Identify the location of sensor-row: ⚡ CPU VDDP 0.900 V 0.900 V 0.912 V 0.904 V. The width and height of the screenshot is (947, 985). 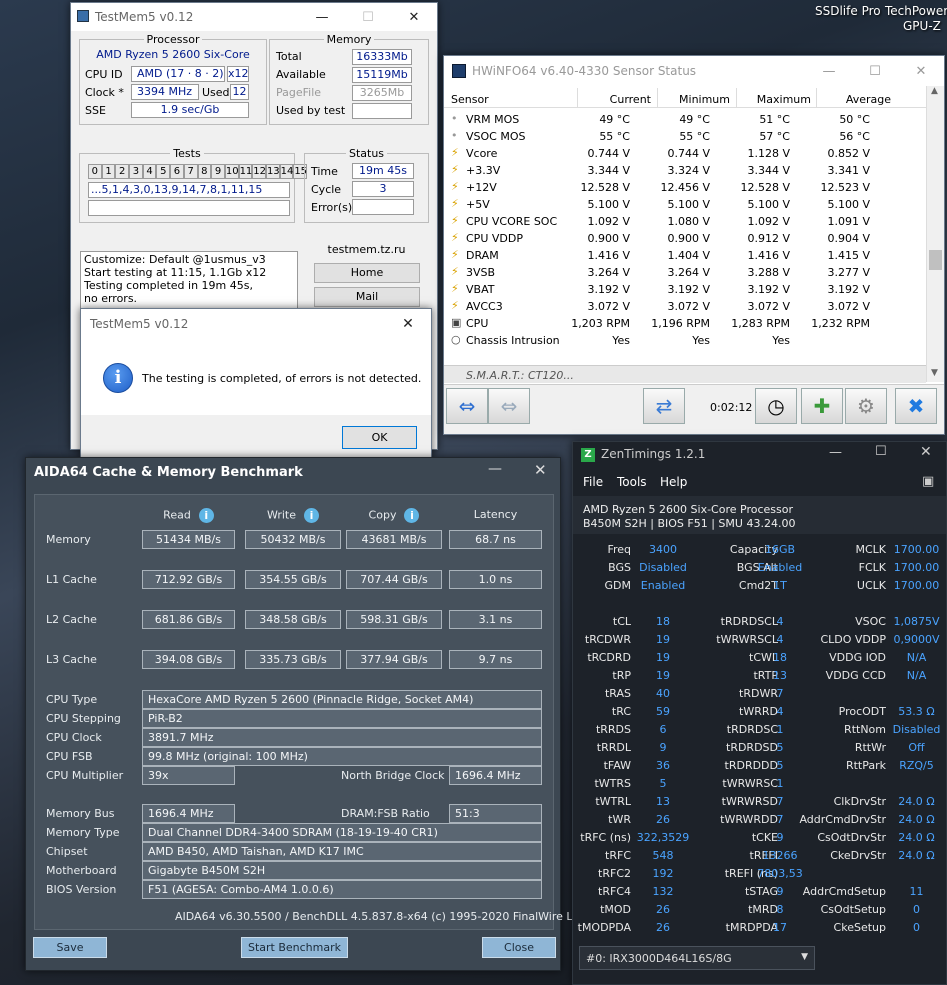
(685, 238).